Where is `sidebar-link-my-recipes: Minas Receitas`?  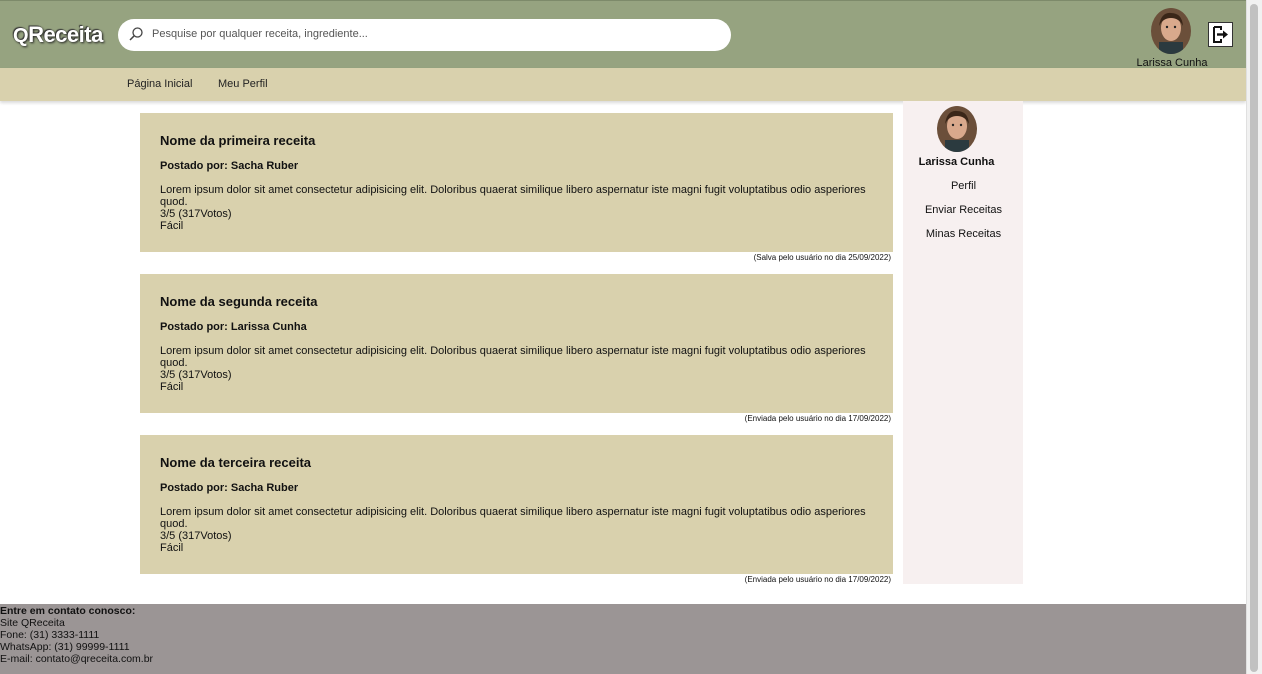
sidebar-link-my-recipes: Minas Receitas is located at coordinates (963, 234).